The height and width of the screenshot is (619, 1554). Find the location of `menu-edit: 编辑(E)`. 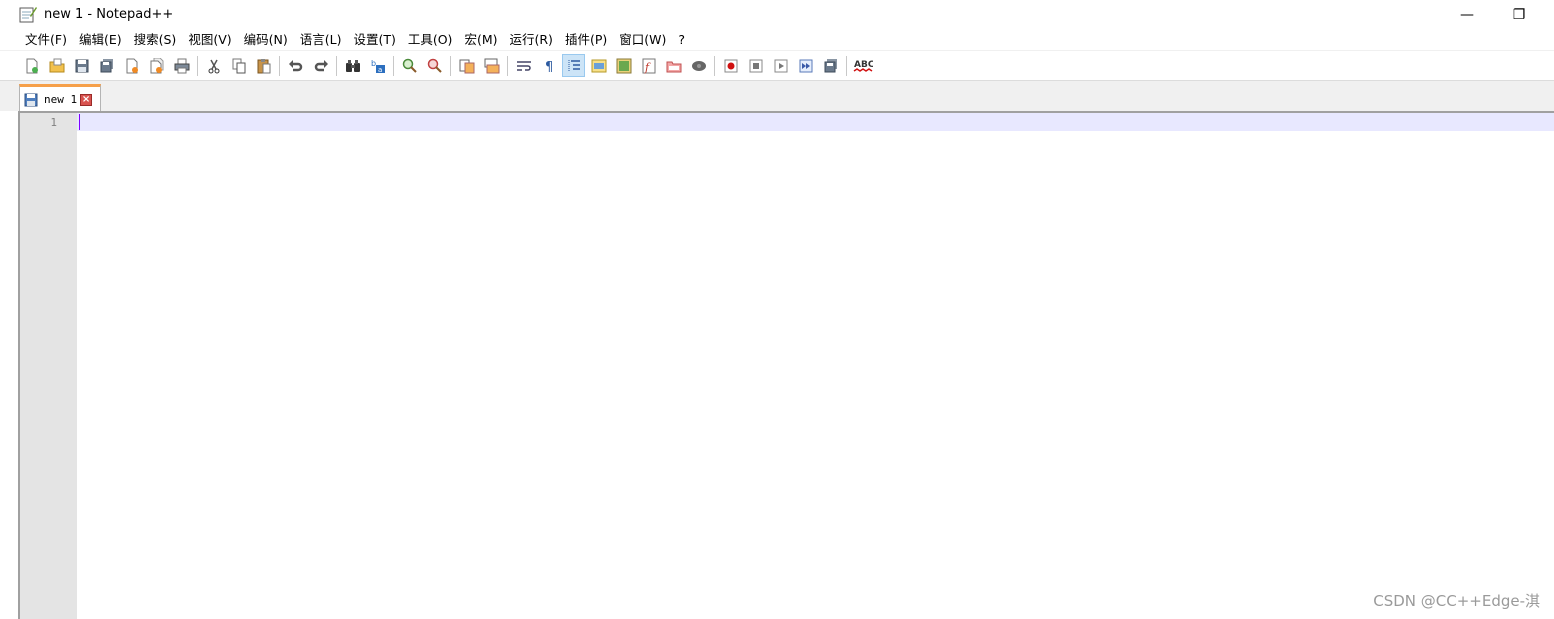

menu-edit: 编辑(E) is located at coordinates (100, 40).